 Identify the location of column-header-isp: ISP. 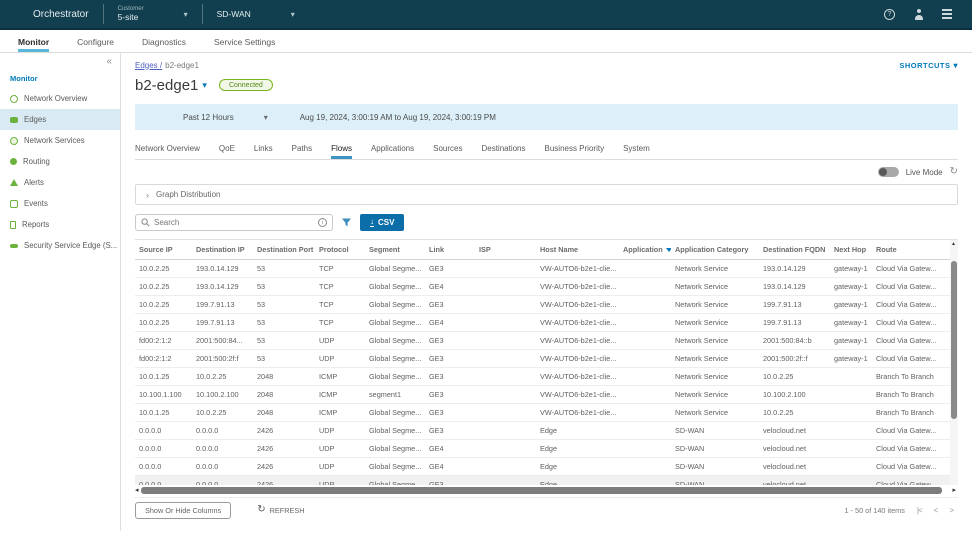
(505, 250).